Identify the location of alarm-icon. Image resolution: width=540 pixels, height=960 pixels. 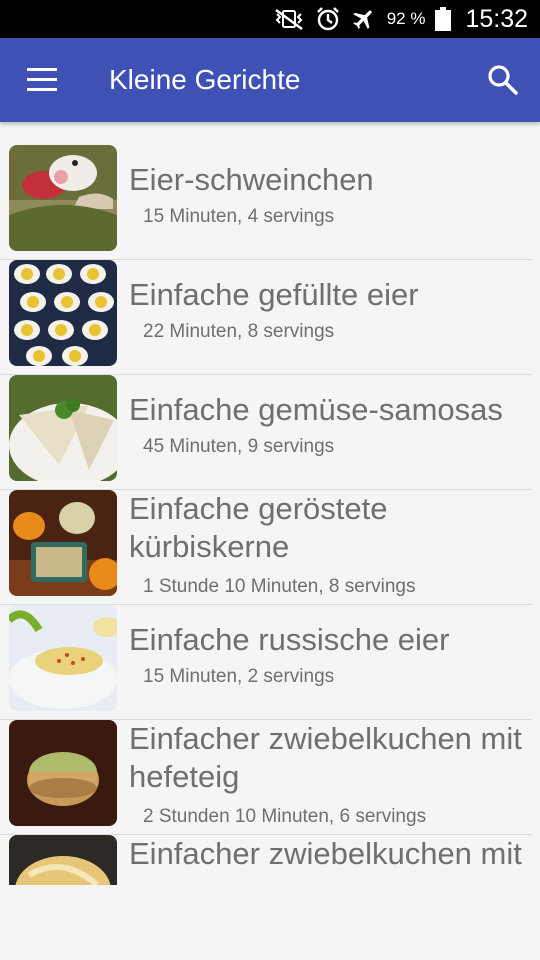
(327, 19).